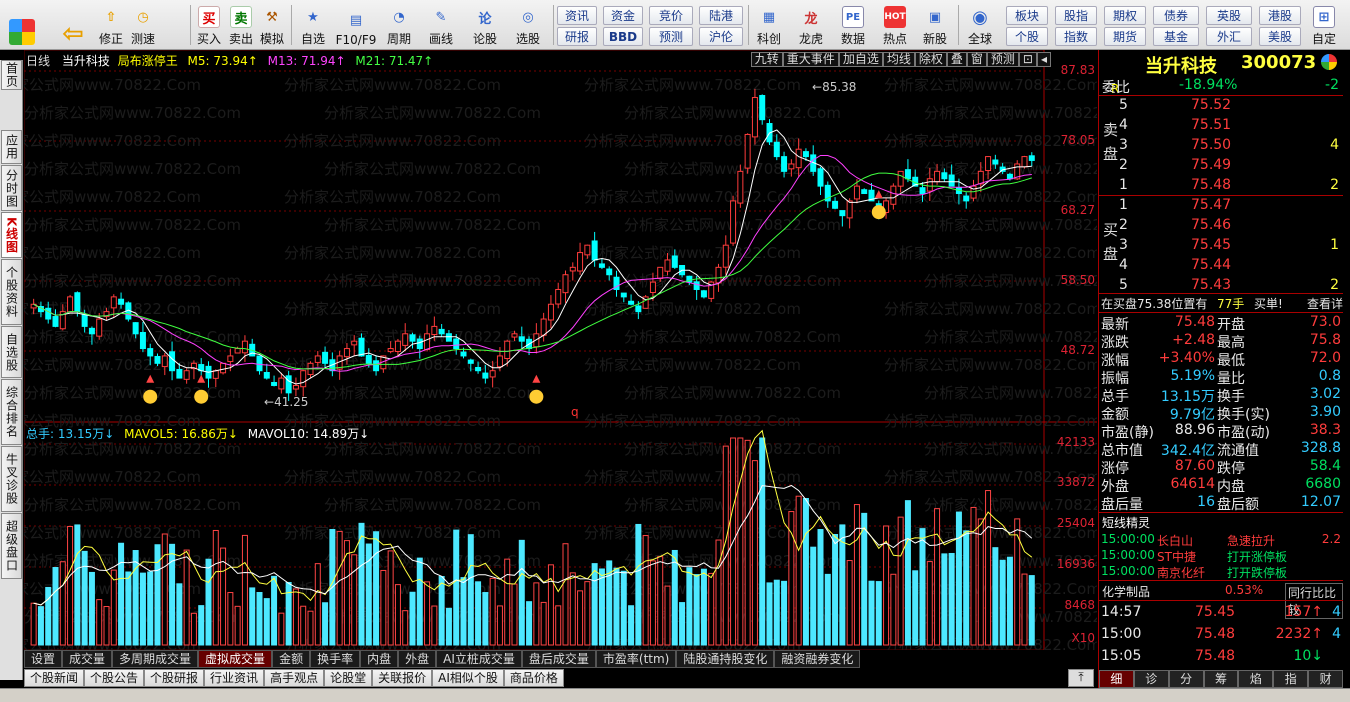  Describe the element at coordinates (11, 412) in the screenshot. I see `tab-ranking: 综合排名` at that location.